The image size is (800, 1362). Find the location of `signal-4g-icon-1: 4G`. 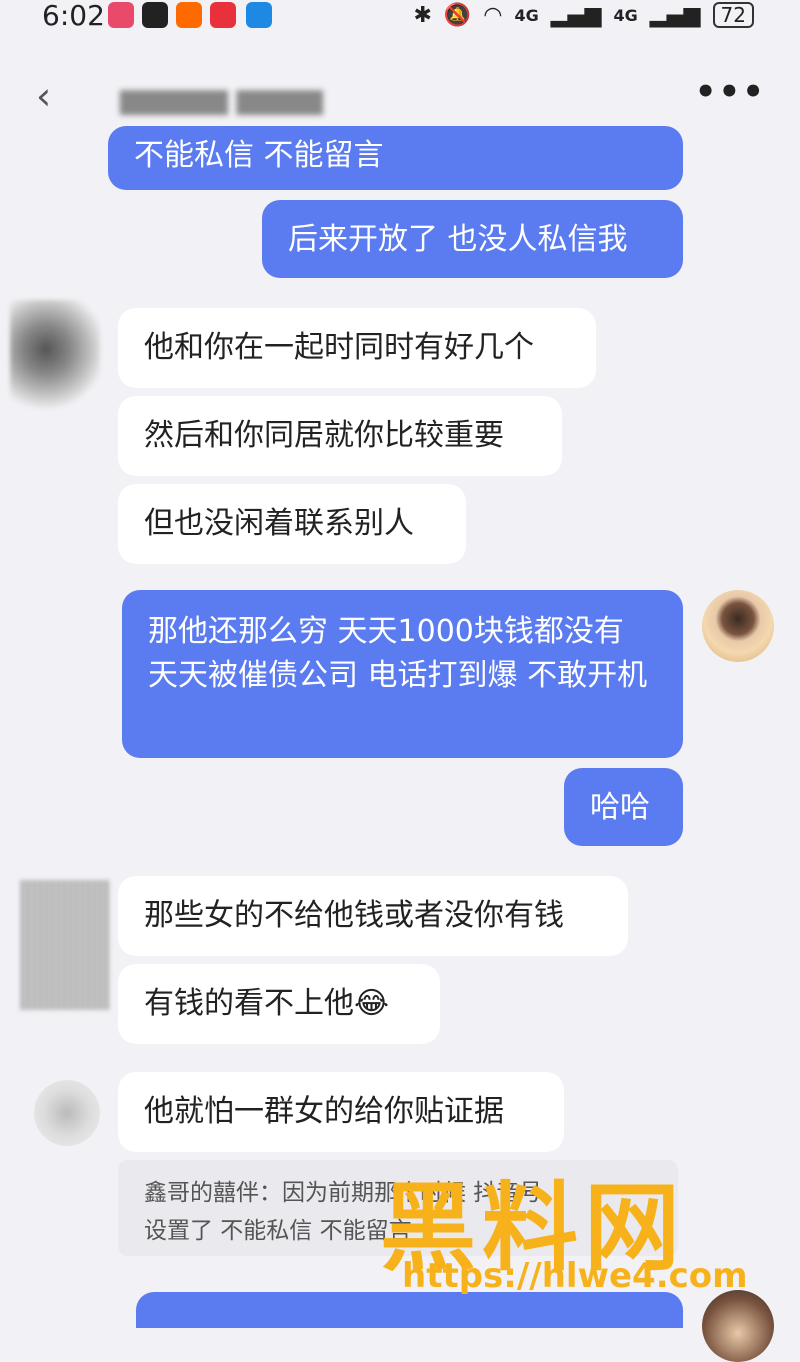

signal-4g-icon-1: 4G is located at coordinates (526, 15).